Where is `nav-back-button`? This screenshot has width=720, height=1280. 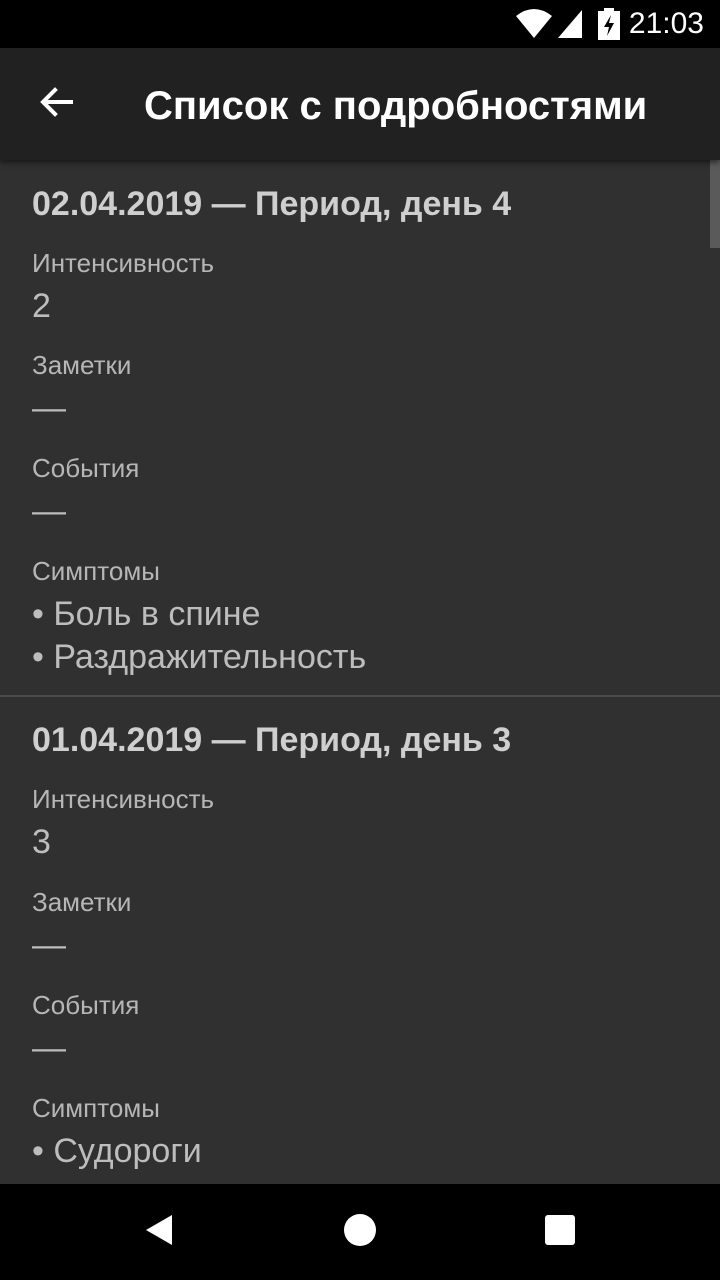
nav-back-button is located at coordinates (160, 1232).